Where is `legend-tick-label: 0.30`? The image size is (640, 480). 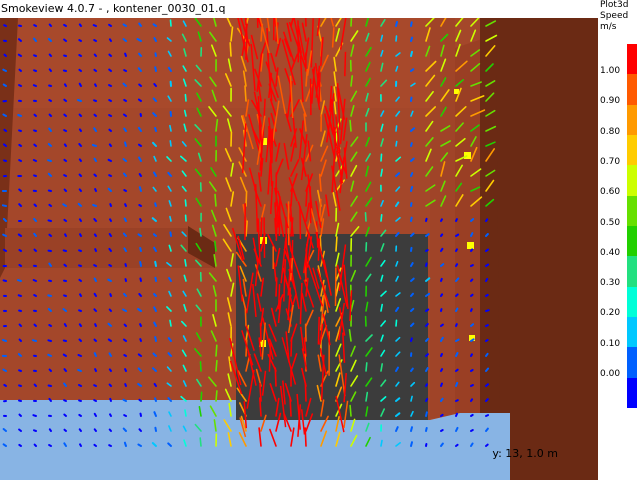
legend-tick-label: 0.30 is located at coordinates (610, 283).